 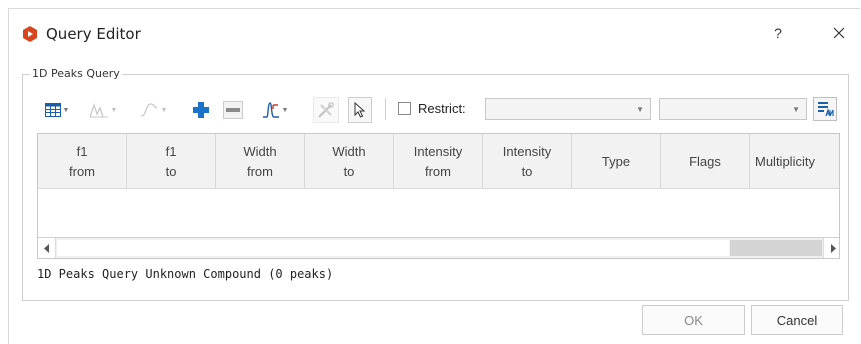 I want to click on scroll-left-button, so click(x=47, y=248).